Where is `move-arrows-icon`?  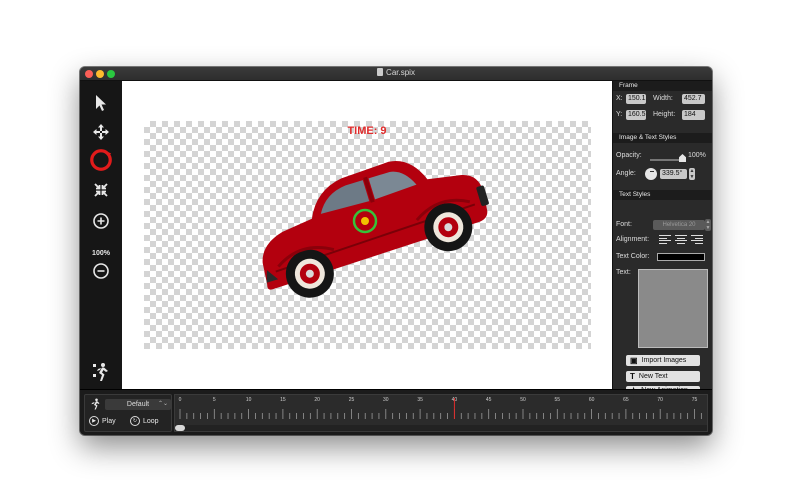 move-arrows-icon is located at coordinates (101, 132).